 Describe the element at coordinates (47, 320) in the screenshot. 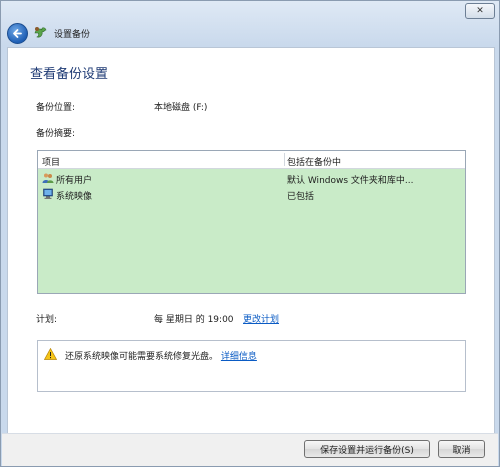

I see `schedule-label: 计划:` at that location.